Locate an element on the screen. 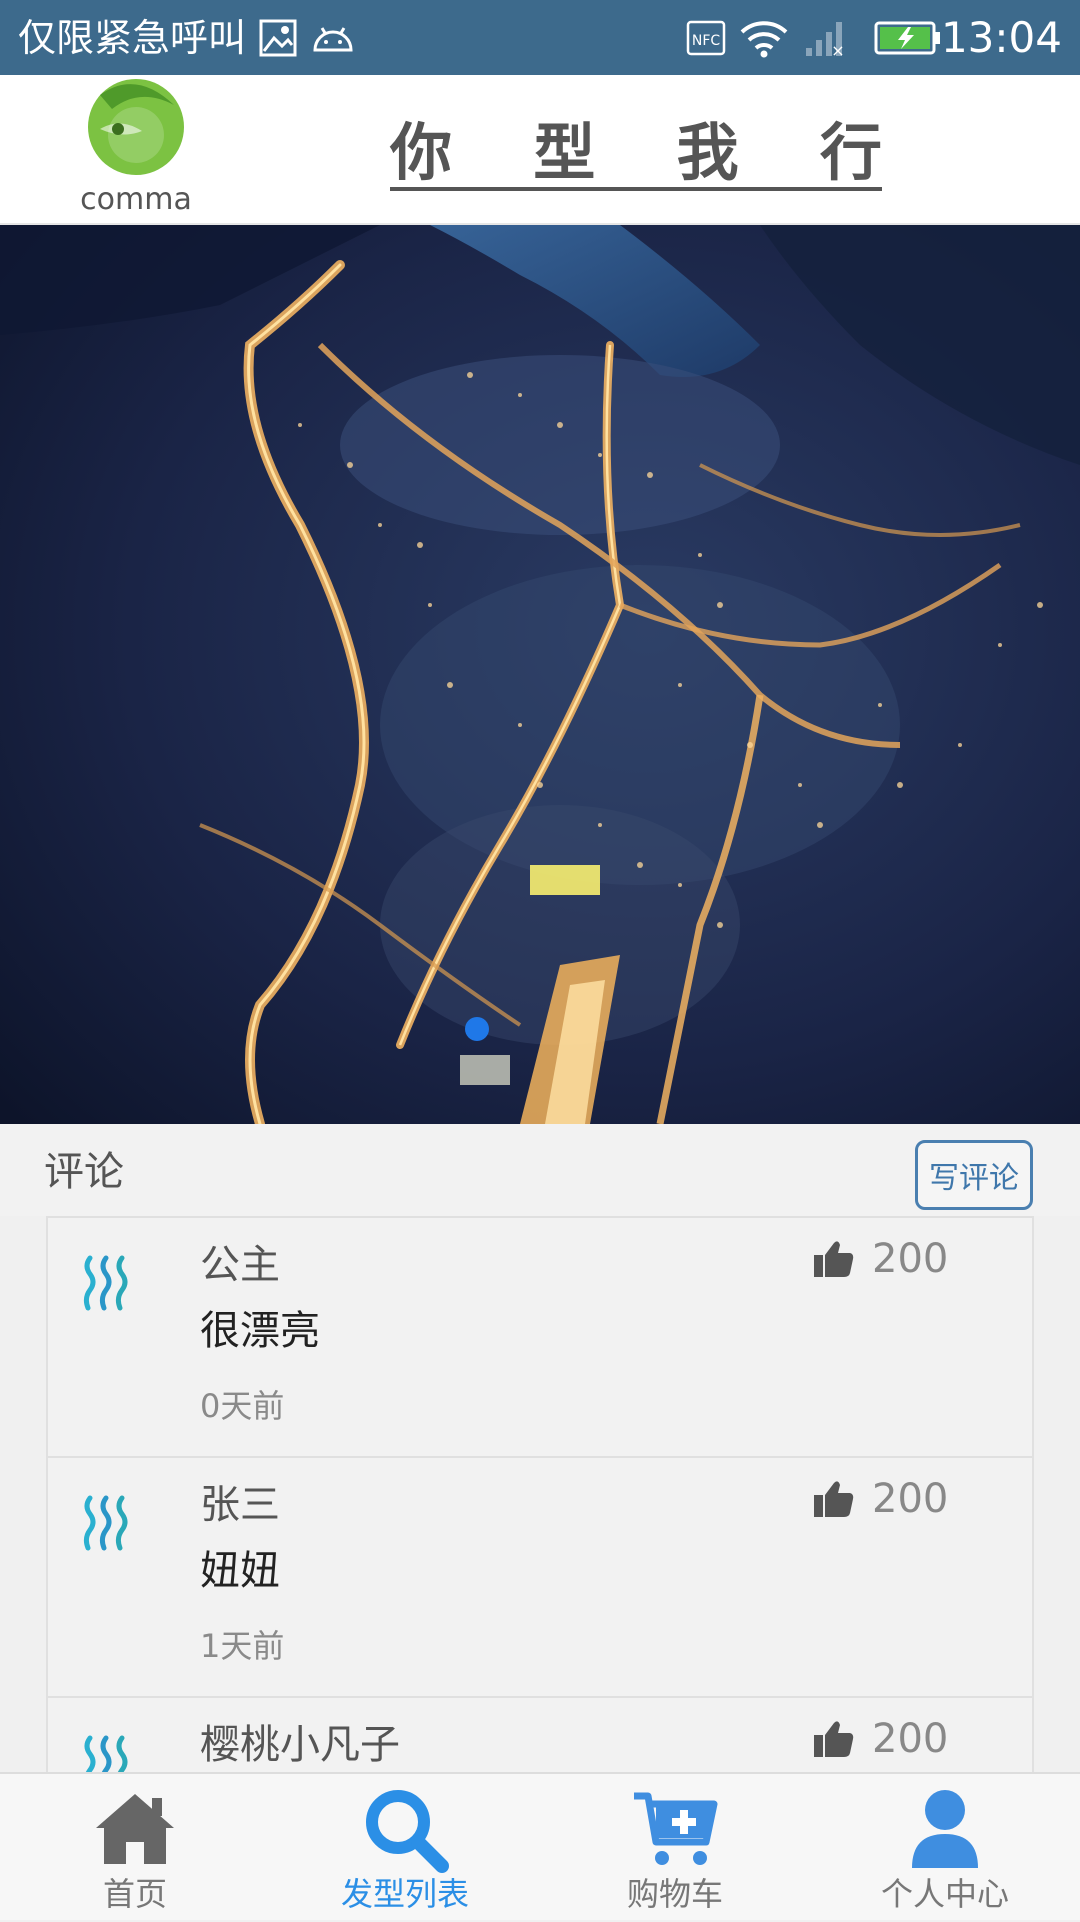 Image resolution: width=1080 pixels, height=1922 pixels. comment-text: 妞妞 is located at coordinates (240, 1571).